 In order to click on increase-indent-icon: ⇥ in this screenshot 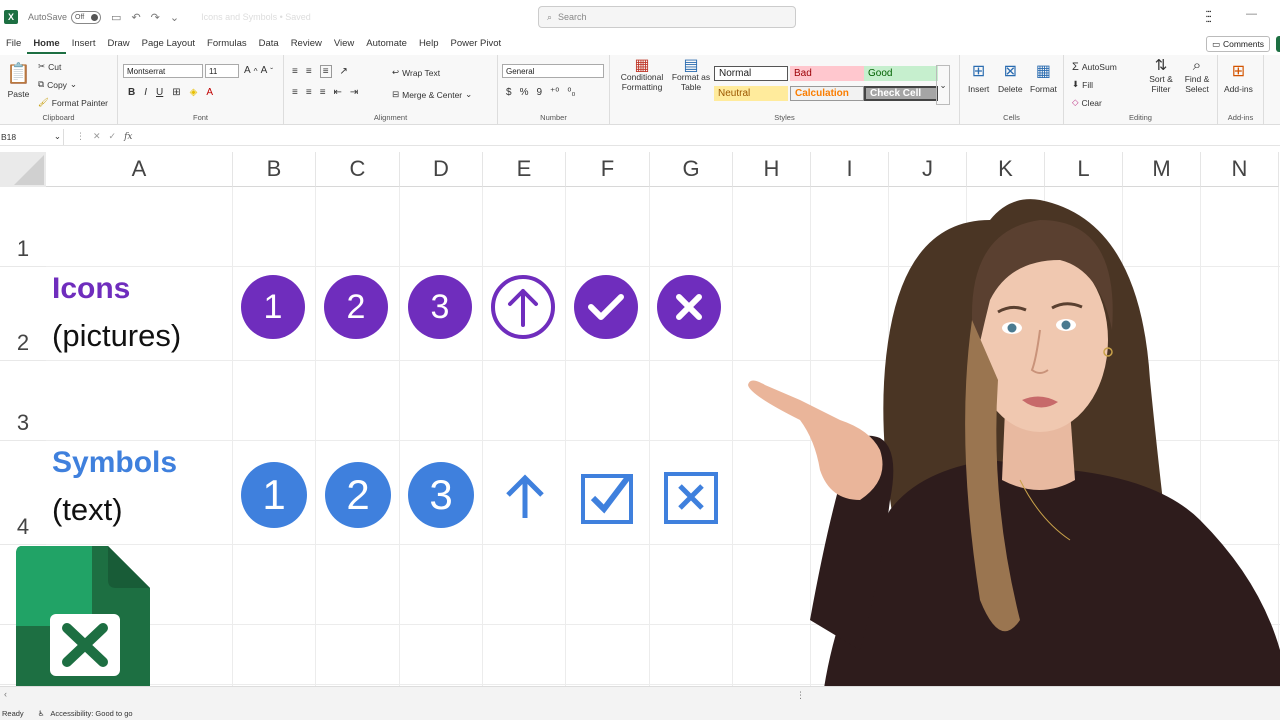, I will do `click(354, 92)`.